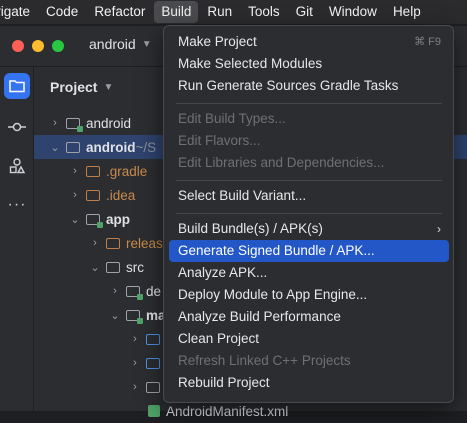 The width and height of the screenshot is (467, 423). I want to click on menu-item-rebuild-project: Rebuild Project, so click(309, 383).